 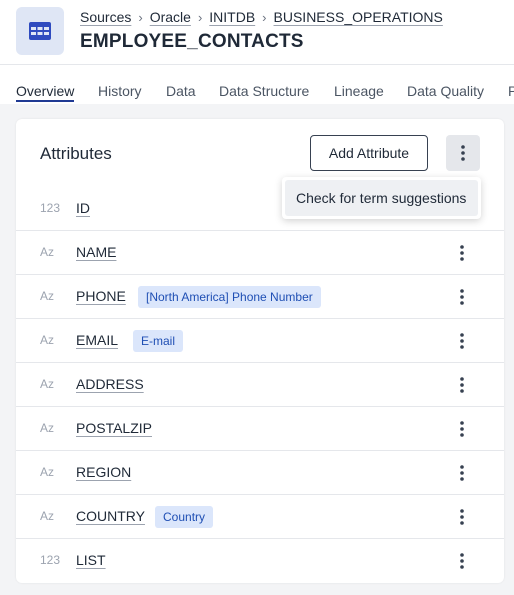 What do you see at coordinates (83, 208) in the screenshot?
I see `attribute-name: ID` at bounding box center [83, 208].